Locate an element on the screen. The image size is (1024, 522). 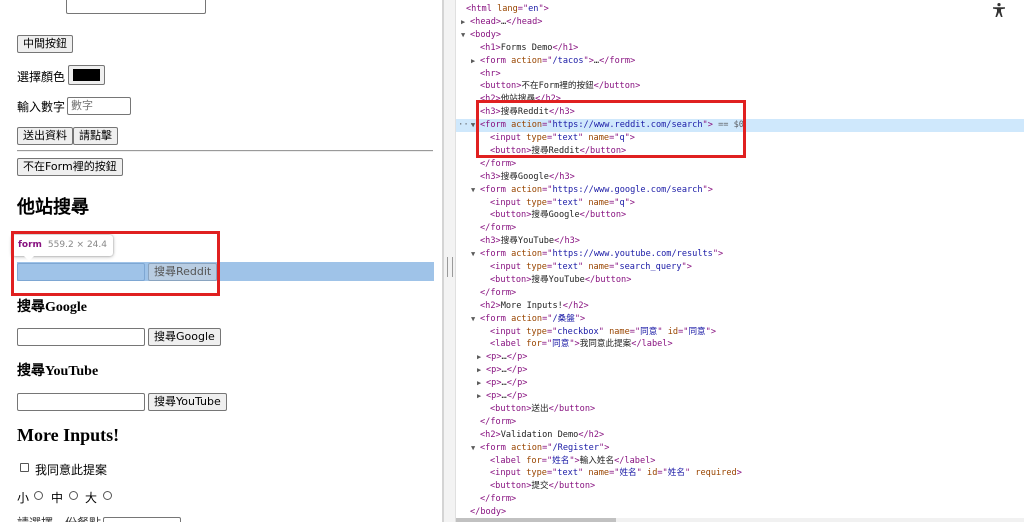
dom-node: ▼ <body> is located at coordinates (740, 35).